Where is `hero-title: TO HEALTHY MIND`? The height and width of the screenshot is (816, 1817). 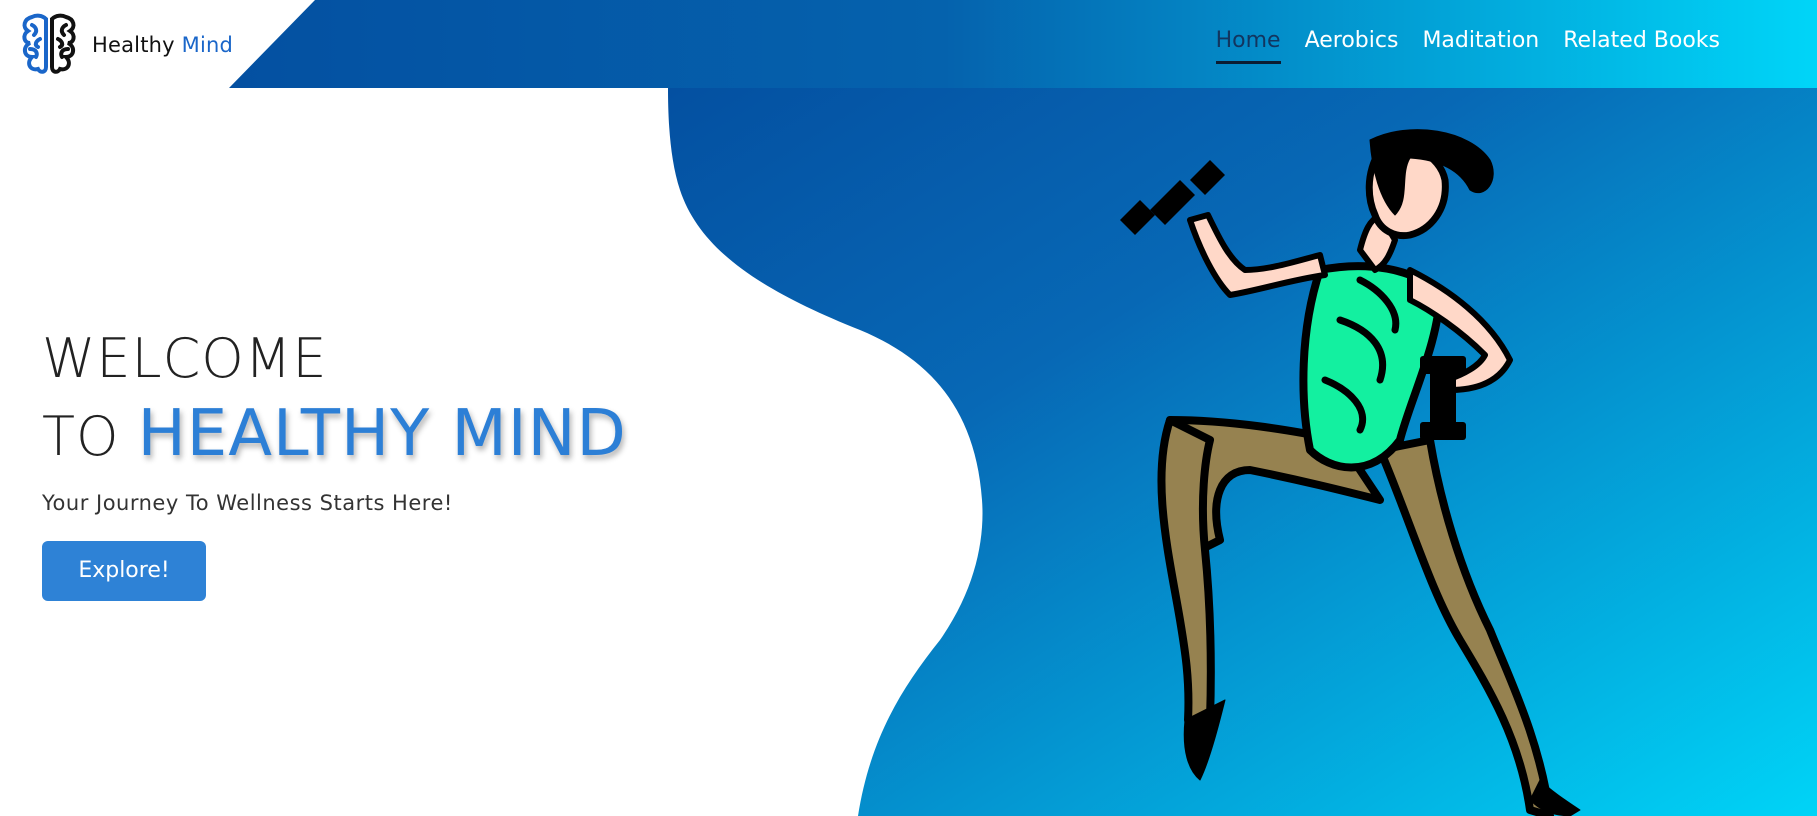
hero-title: TO HEALTHY MIND is located at coordinates (334, 435).